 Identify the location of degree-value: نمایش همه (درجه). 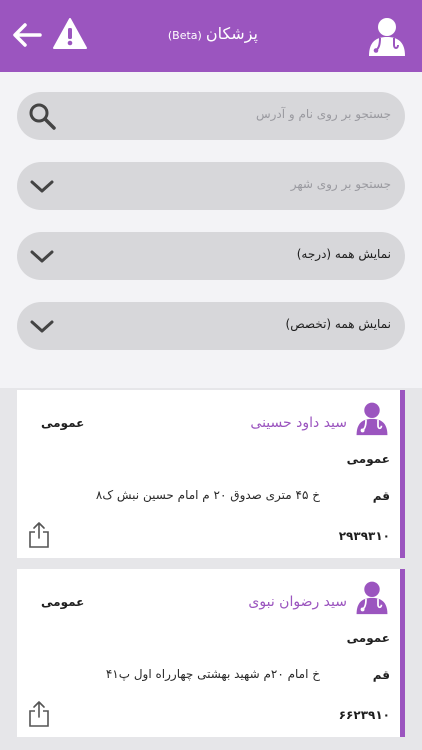
(343, 254).